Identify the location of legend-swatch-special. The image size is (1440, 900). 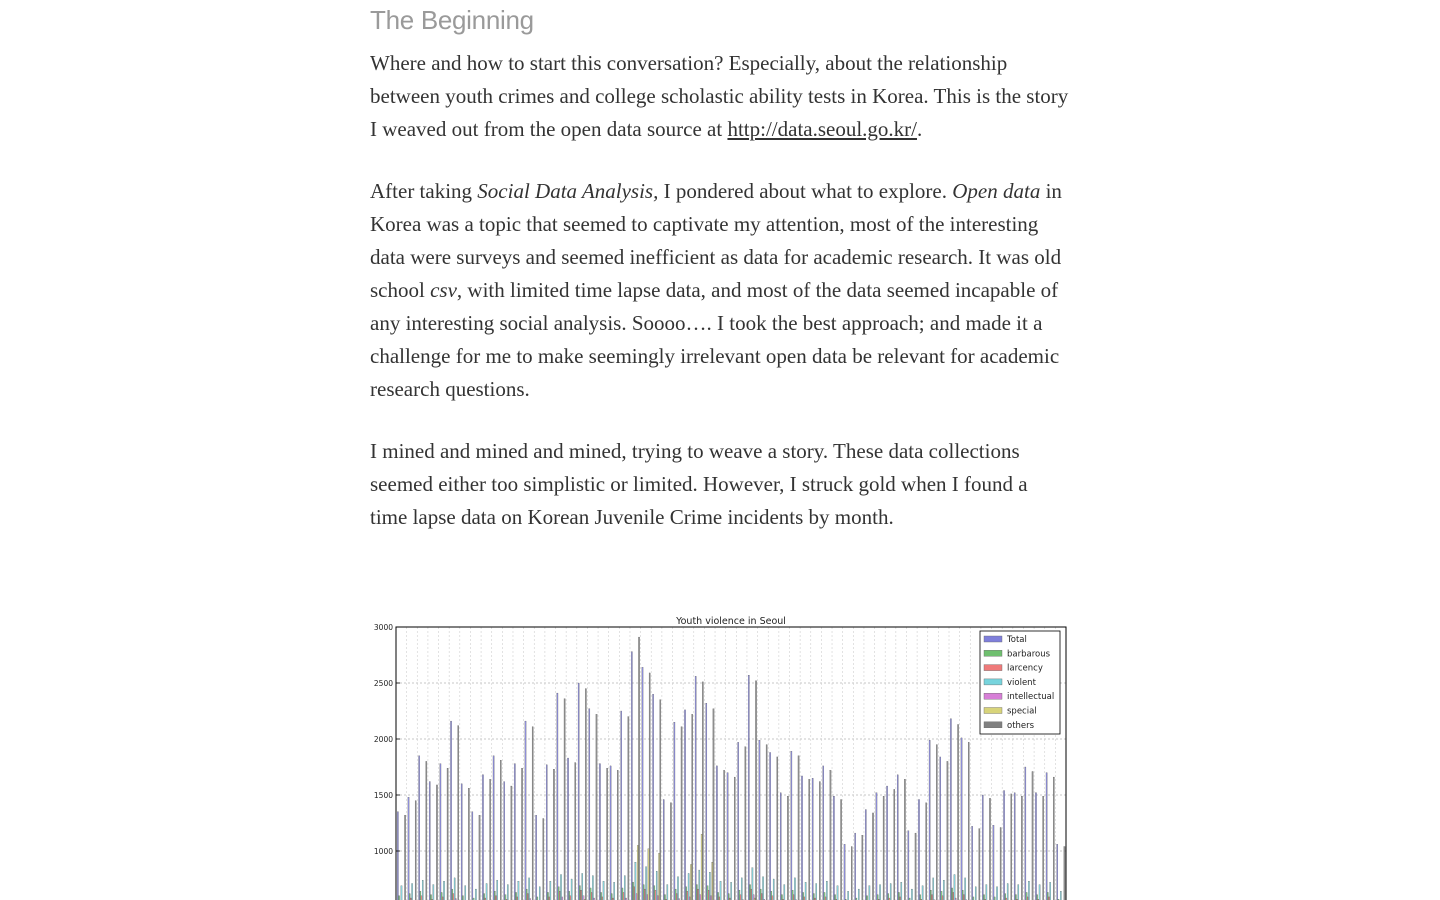
(993, 710).